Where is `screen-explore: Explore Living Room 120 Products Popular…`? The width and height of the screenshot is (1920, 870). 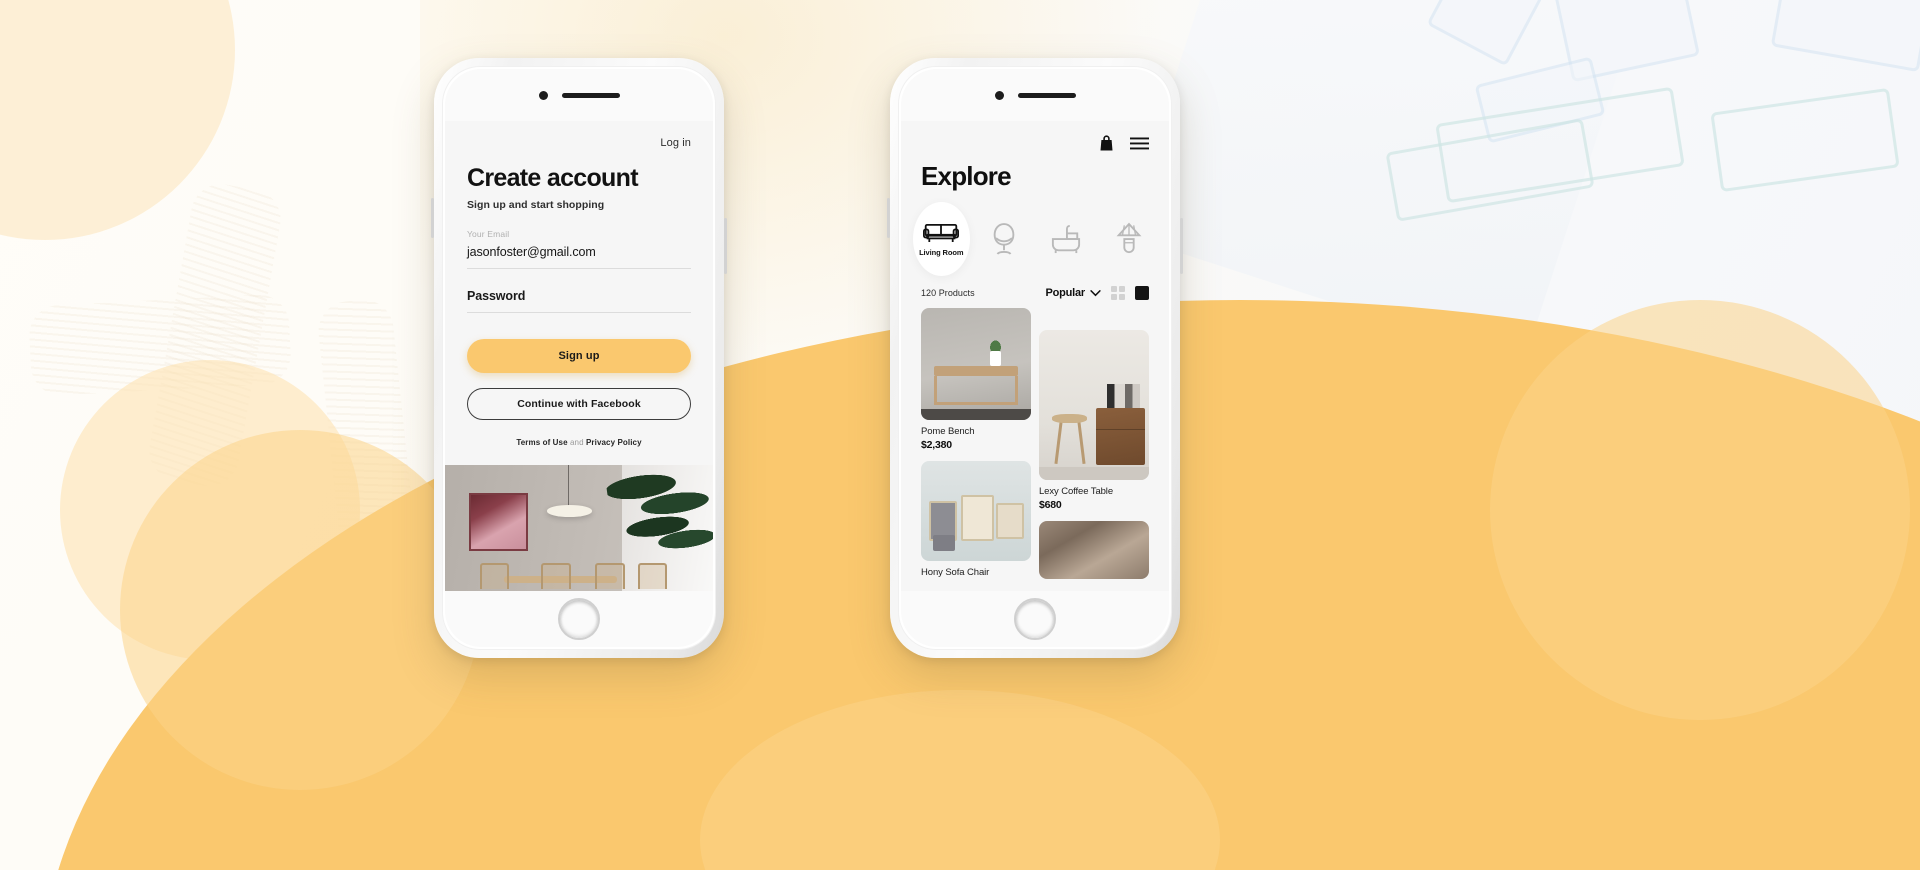
screen-explore: Explore Living Room 120 Products Popular… is located at coordinates (1035, 356).